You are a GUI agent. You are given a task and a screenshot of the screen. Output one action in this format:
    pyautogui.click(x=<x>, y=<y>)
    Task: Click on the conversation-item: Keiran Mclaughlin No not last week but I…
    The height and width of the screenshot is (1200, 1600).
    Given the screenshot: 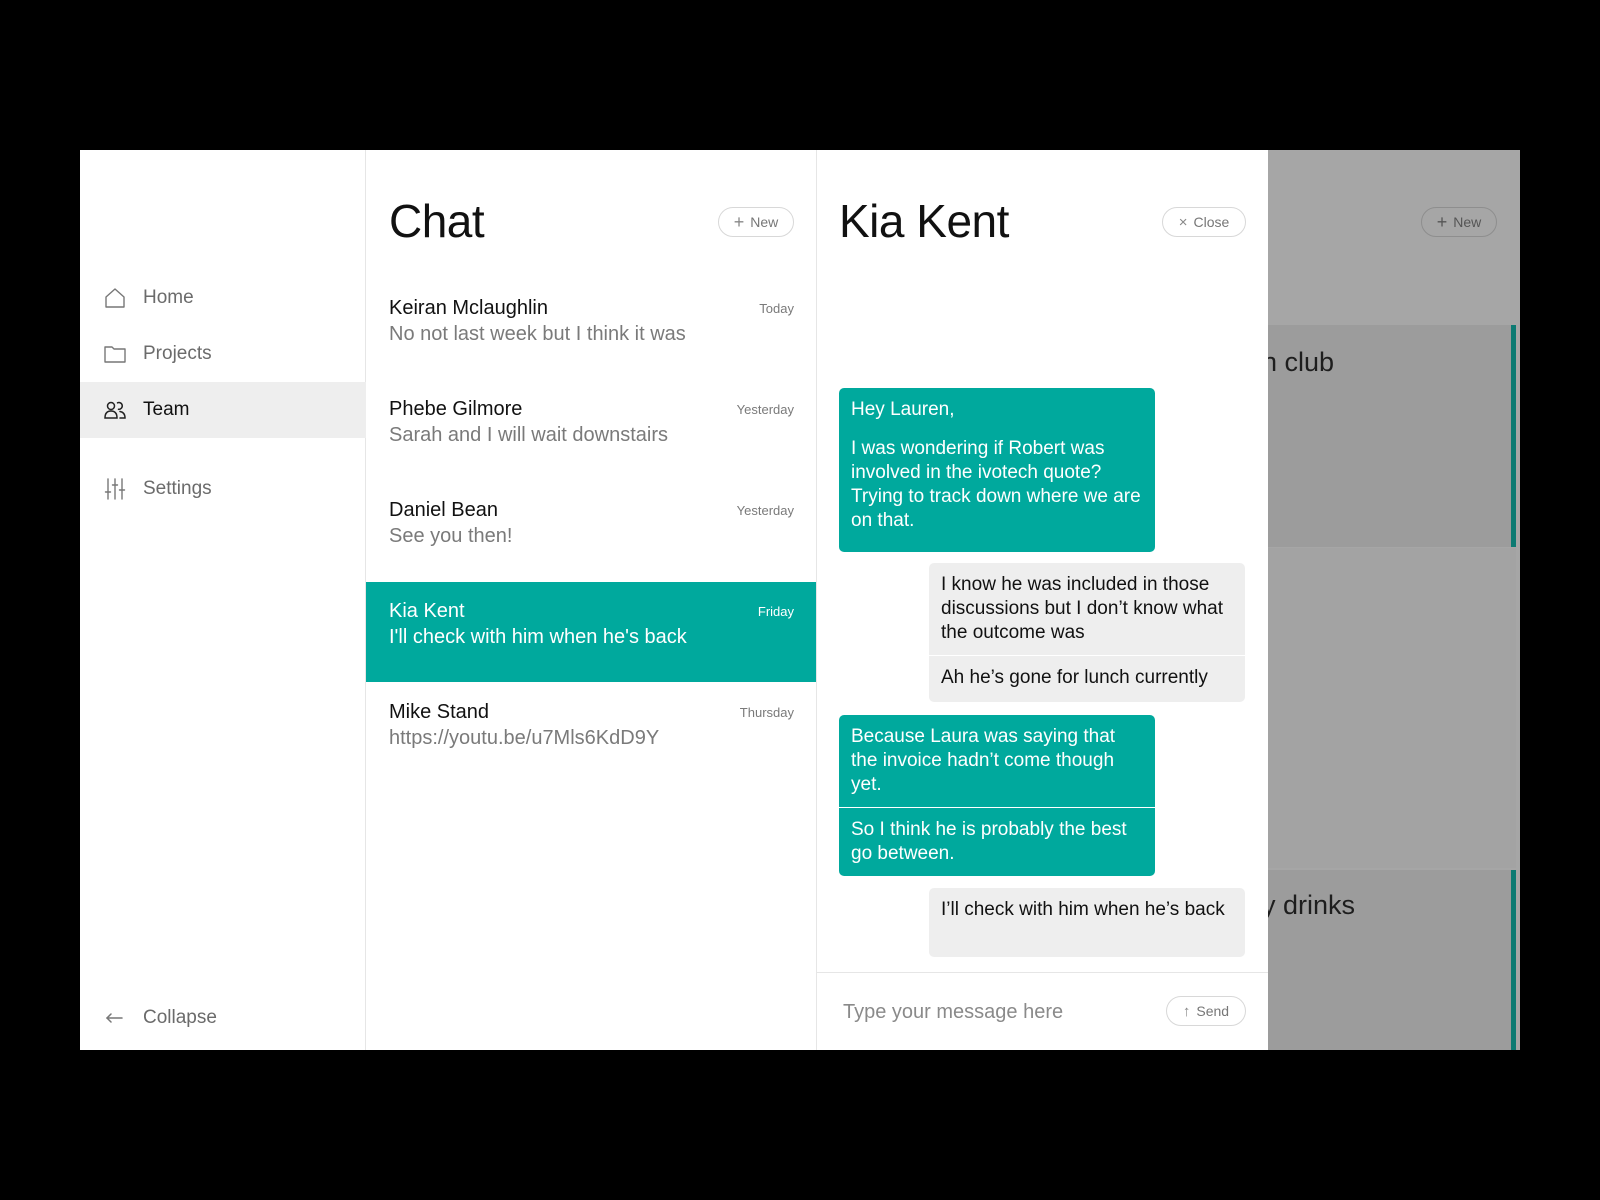 What is the action you would take?
    pyautogui.click(x=591, y=329)
    